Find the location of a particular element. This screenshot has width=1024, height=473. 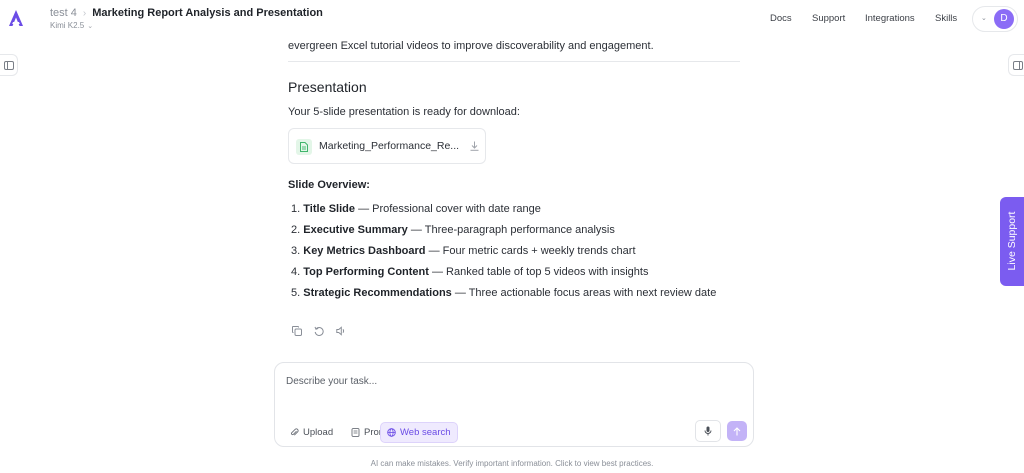

speaker-icon is located at coordinates (341, 331).